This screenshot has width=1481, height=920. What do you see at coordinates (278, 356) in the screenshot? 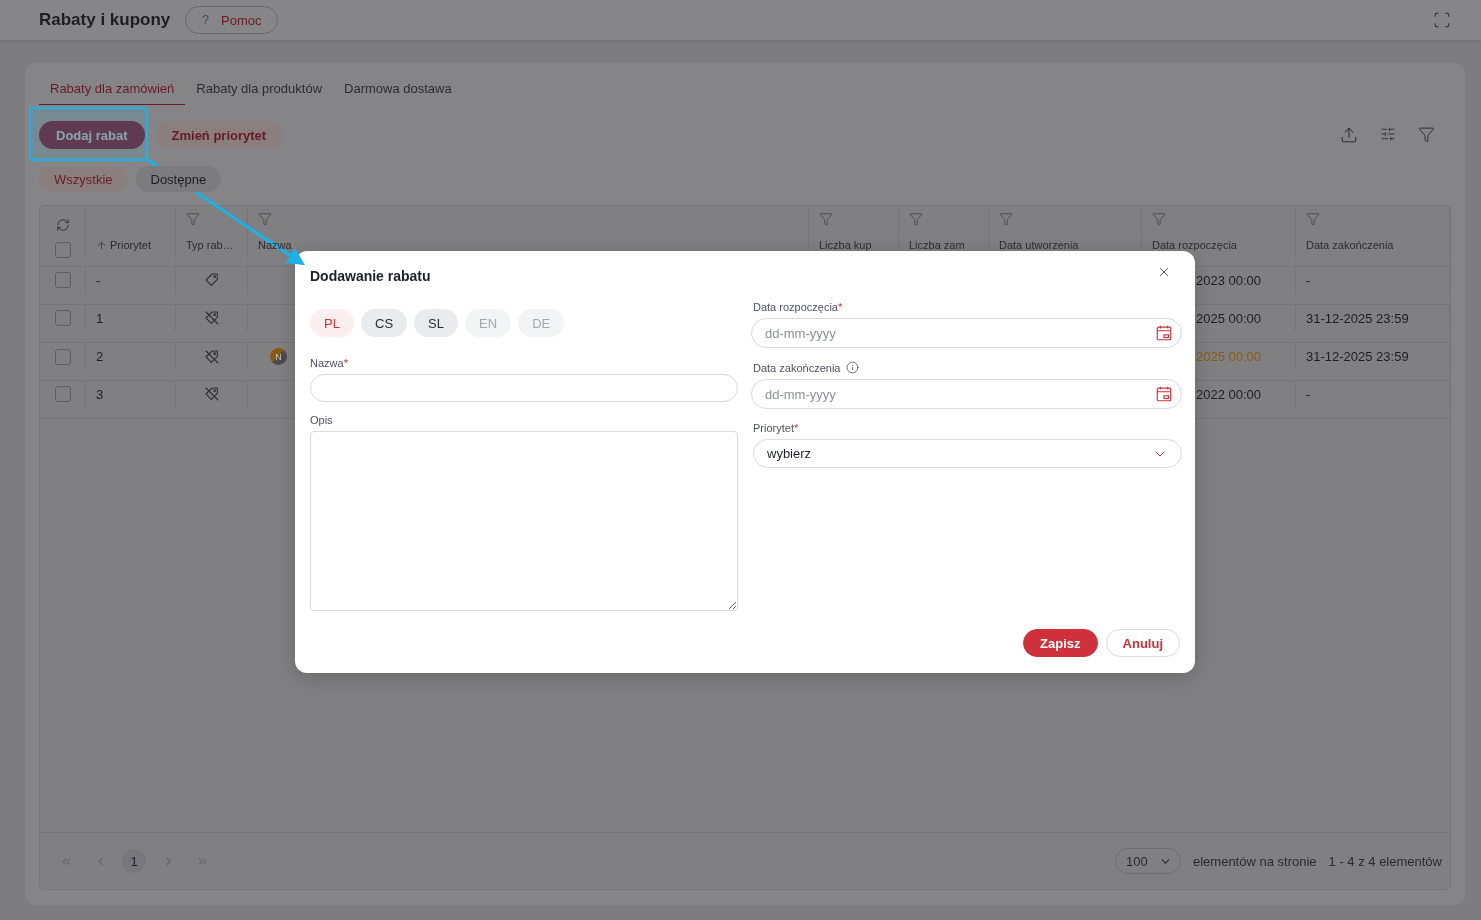
I see `avatar: N` at bounding box center [278, 356].